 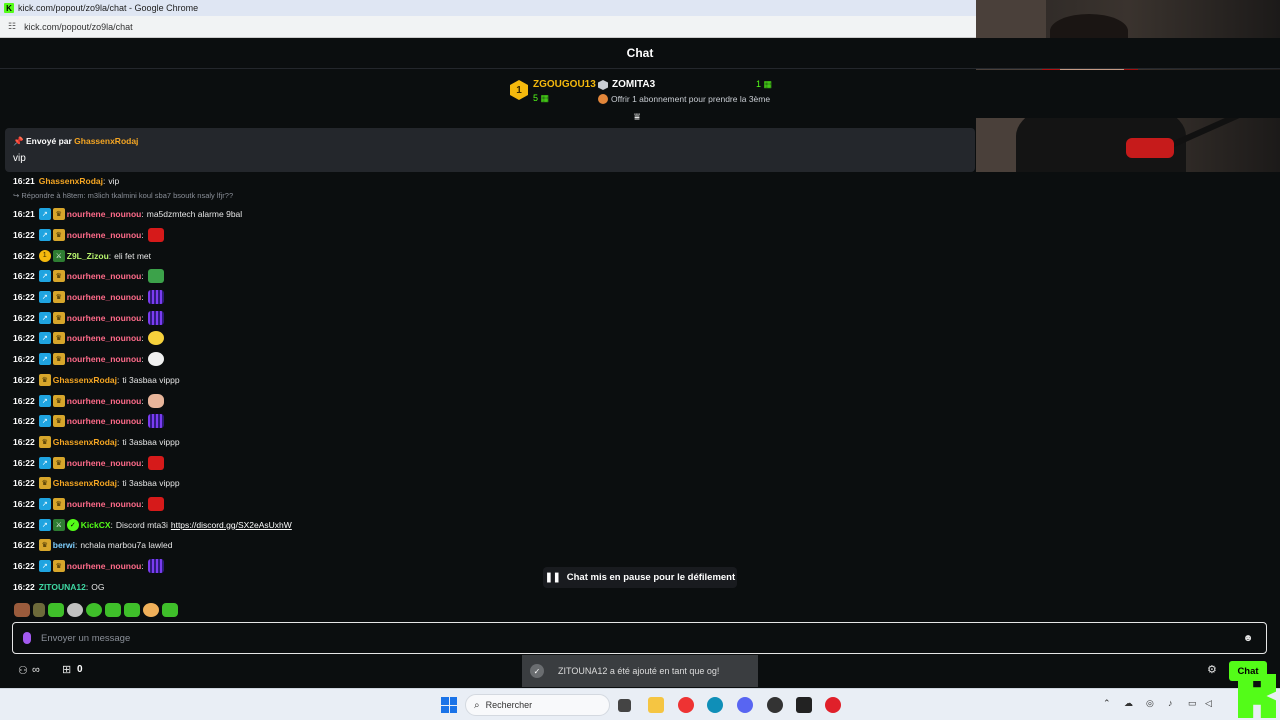 What do you see at coordinates (686, 705) in the screenshot?
I see `chrome-icon` at bounding box center [686, 705].